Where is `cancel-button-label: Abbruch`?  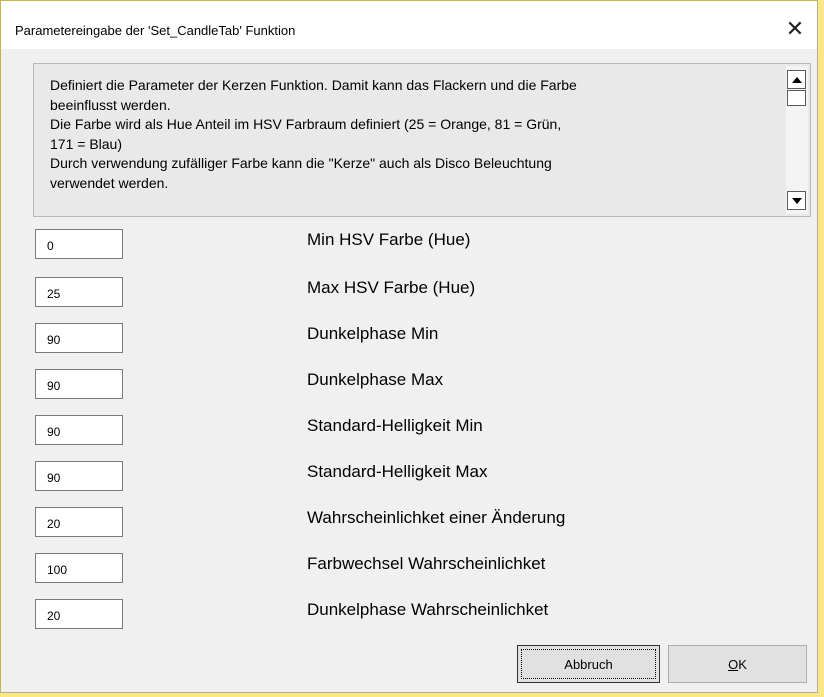
cancel-button-label: Abbruch is located at coordinates (588, 664).